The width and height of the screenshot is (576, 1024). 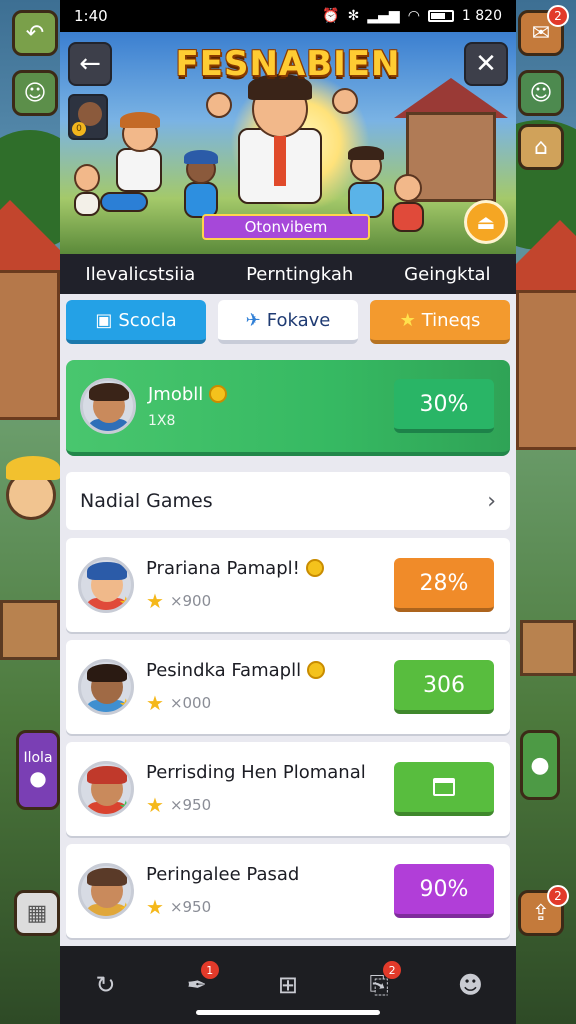 I want to click on status-icons: ⏰ ✻ ▂▄▆ ◠ 1 820, so click(x=412, y=16).